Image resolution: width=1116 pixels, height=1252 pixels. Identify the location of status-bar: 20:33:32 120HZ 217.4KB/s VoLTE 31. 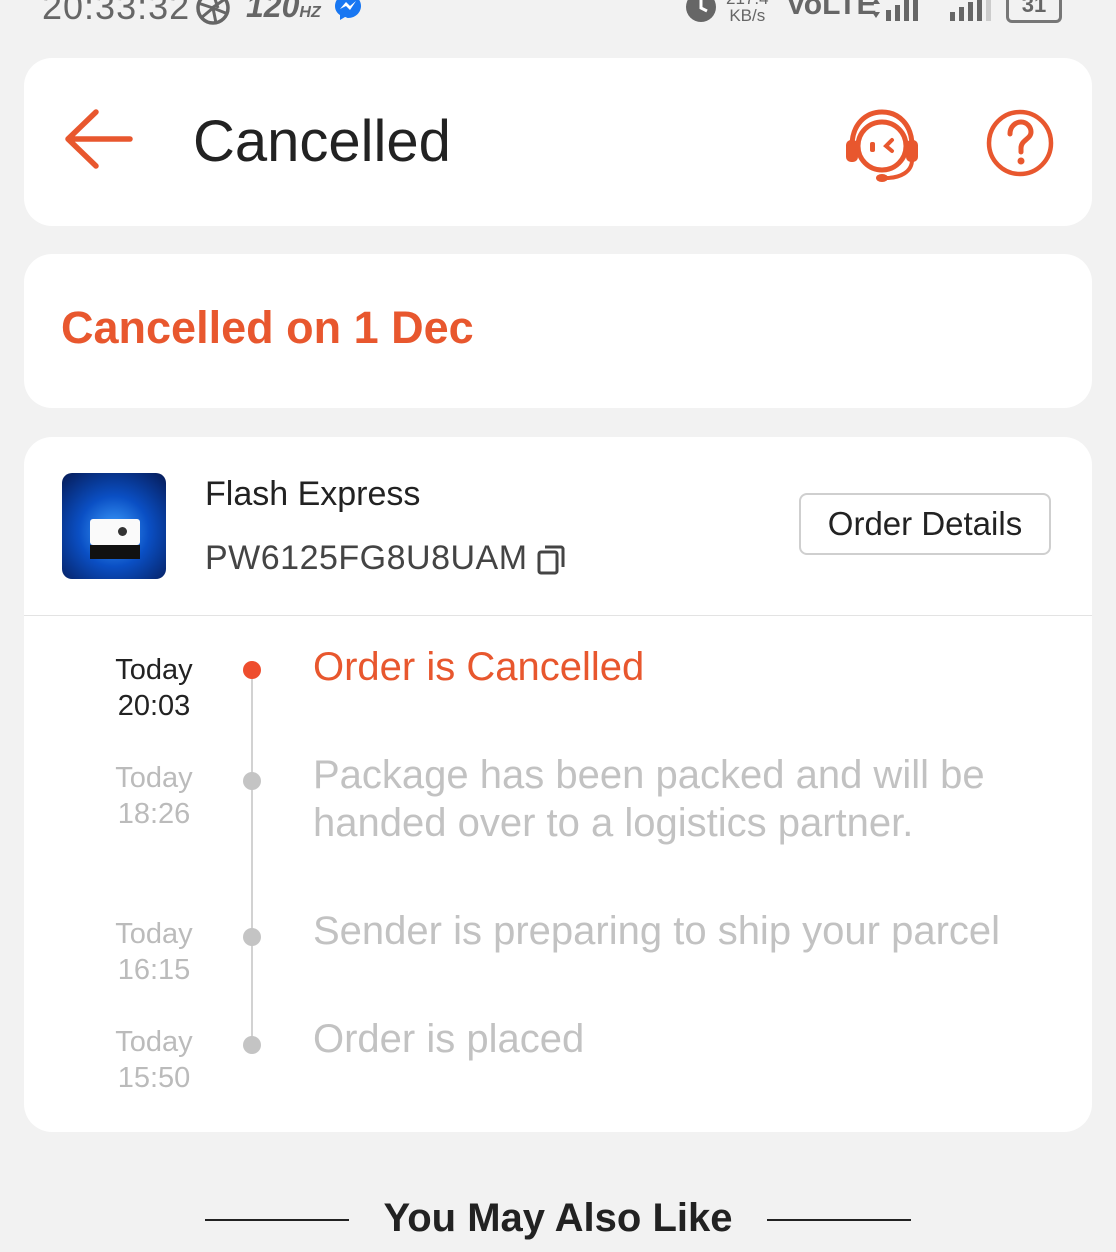
(558, 17).